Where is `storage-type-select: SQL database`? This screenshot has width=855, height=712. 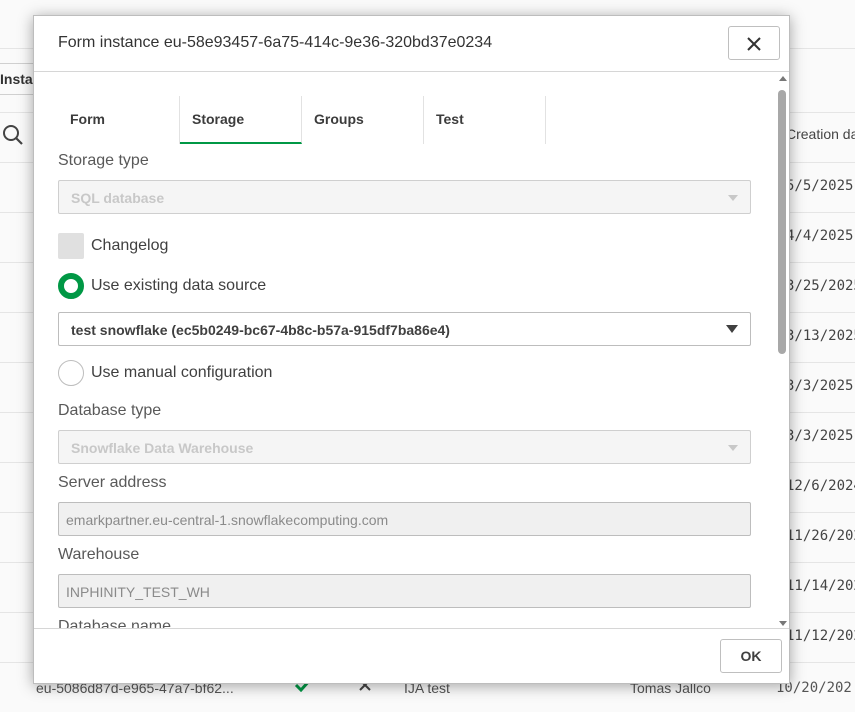
storage-type-select: SQL database is located at coordinates (404, 197).